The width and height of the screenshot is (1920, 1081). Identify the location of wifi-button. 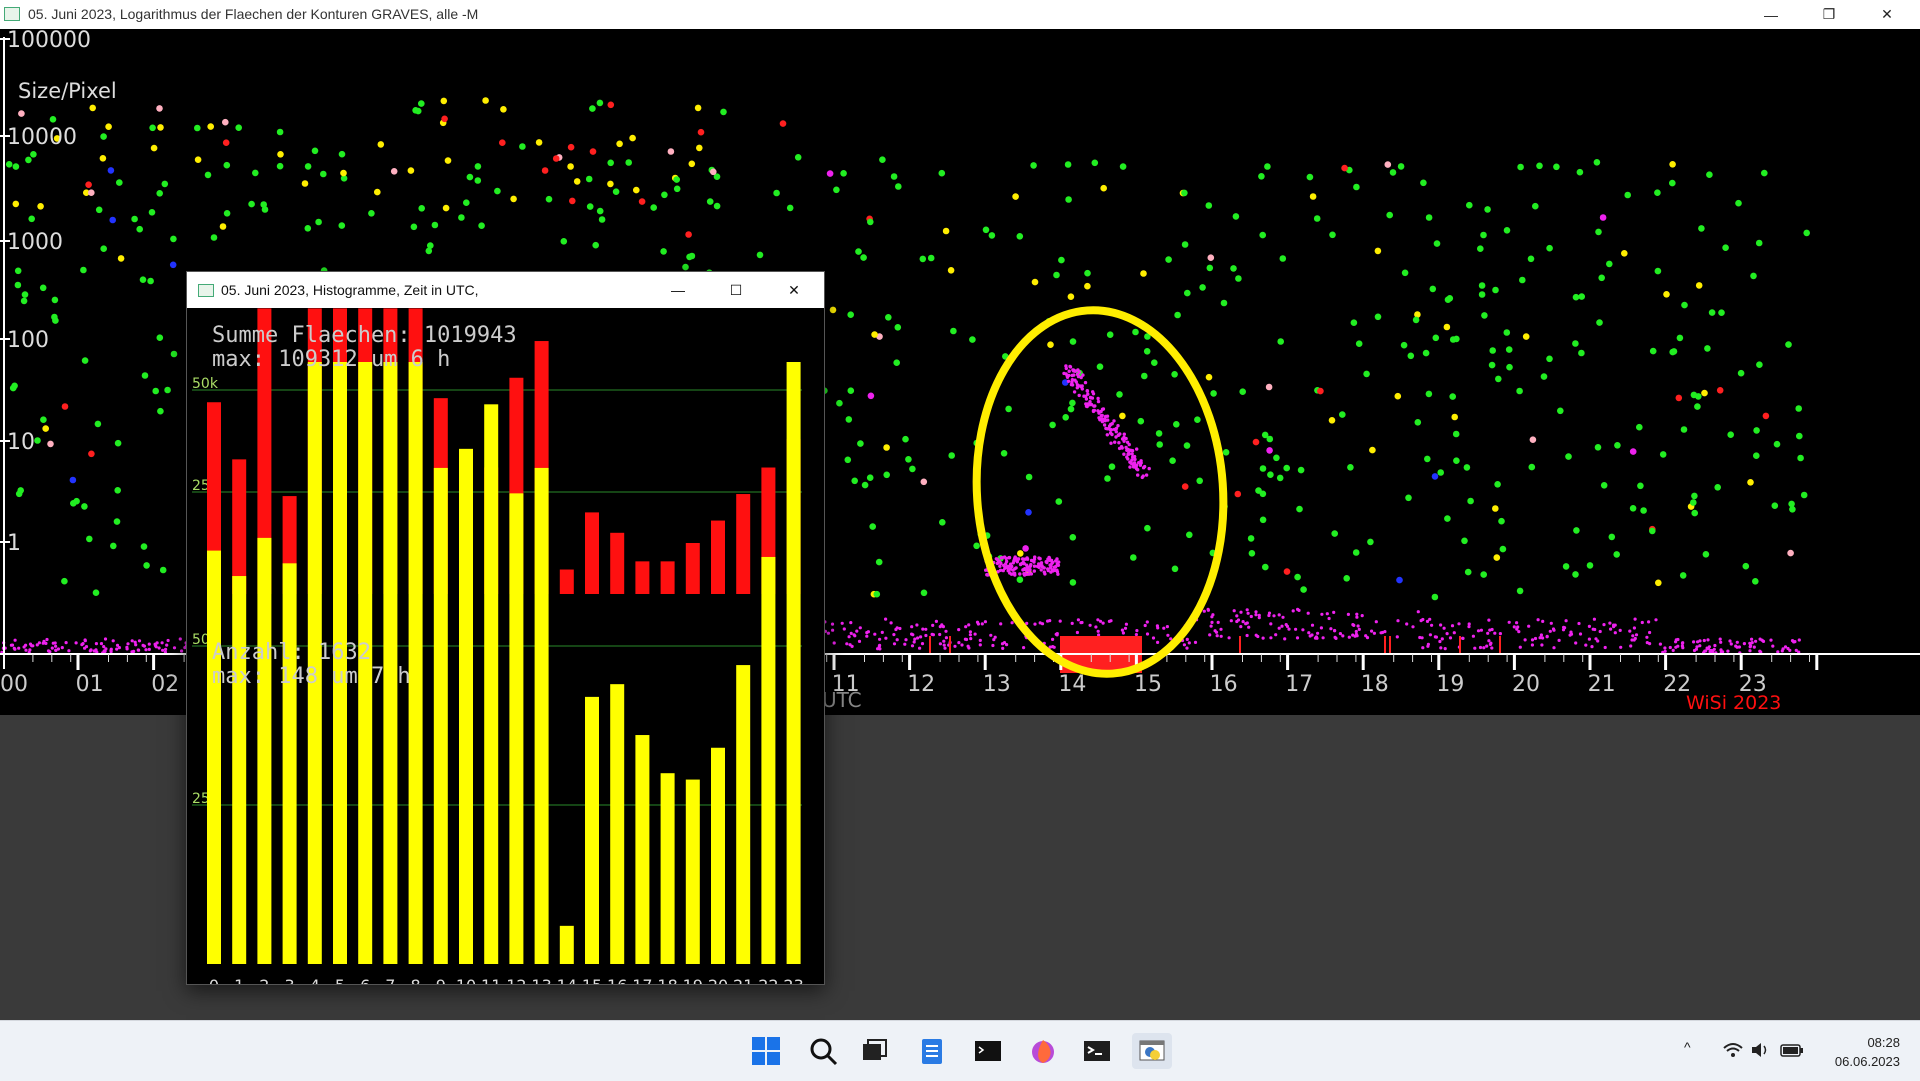
(1733, 1051).